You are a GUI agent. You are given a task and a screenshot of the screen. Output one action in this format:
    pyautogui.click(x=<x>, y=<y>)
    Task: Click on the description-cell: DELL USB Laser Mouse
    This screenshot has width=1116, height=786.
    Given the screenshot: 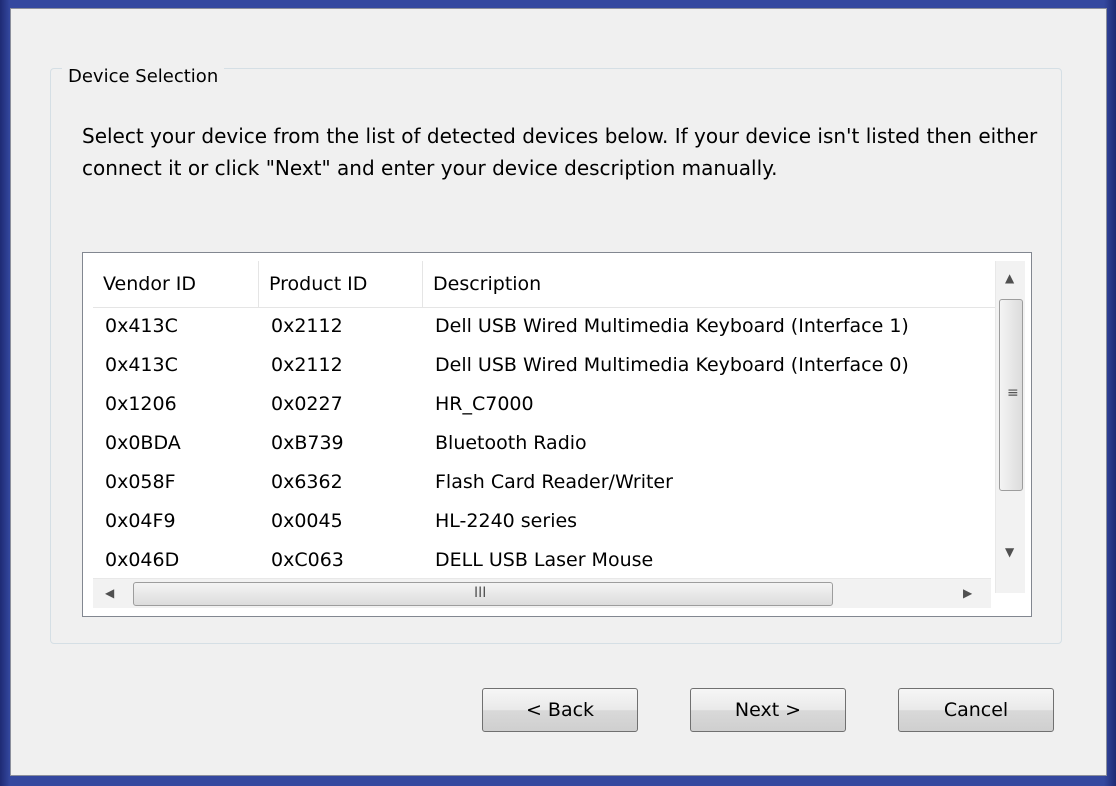 What is the action you would take?
    pyautogui.click(x=544, y=560)
    